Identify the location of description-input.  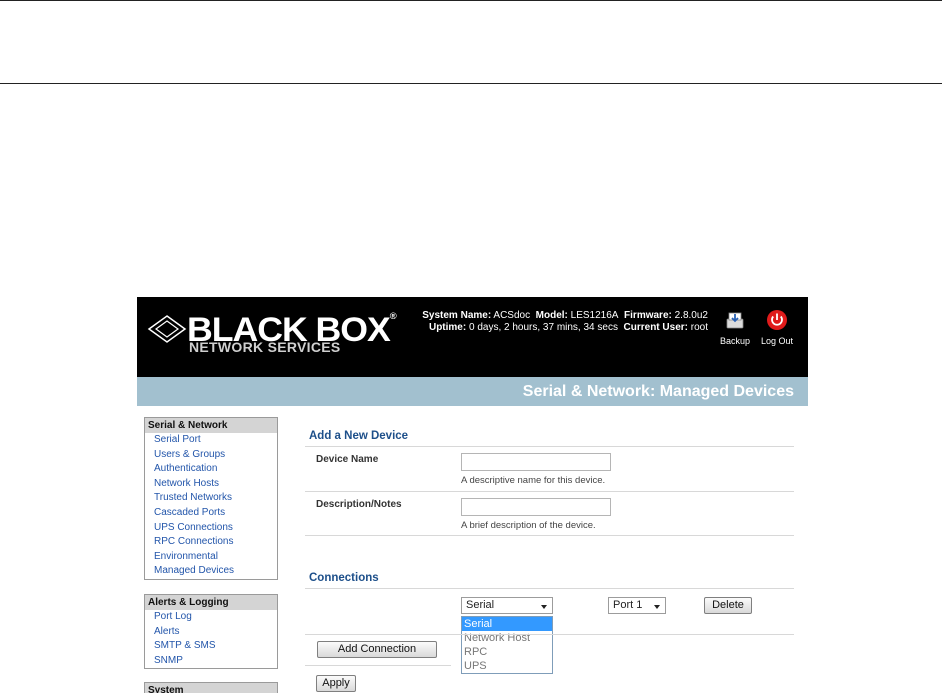
(536, 507).